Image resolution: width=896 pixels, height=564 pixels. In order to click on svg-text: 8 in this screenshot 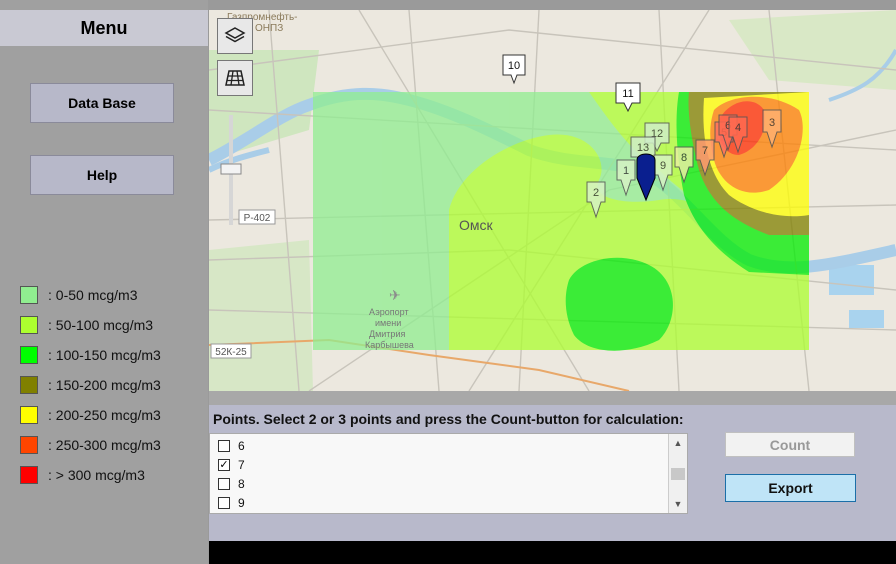, I will do `click(684, 158)`.